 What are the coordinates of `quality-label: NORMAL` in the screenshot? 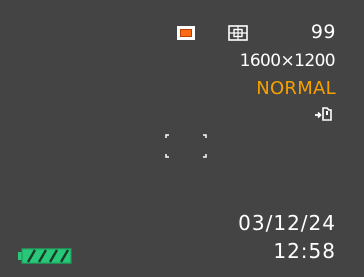 It's located at (296, 88).